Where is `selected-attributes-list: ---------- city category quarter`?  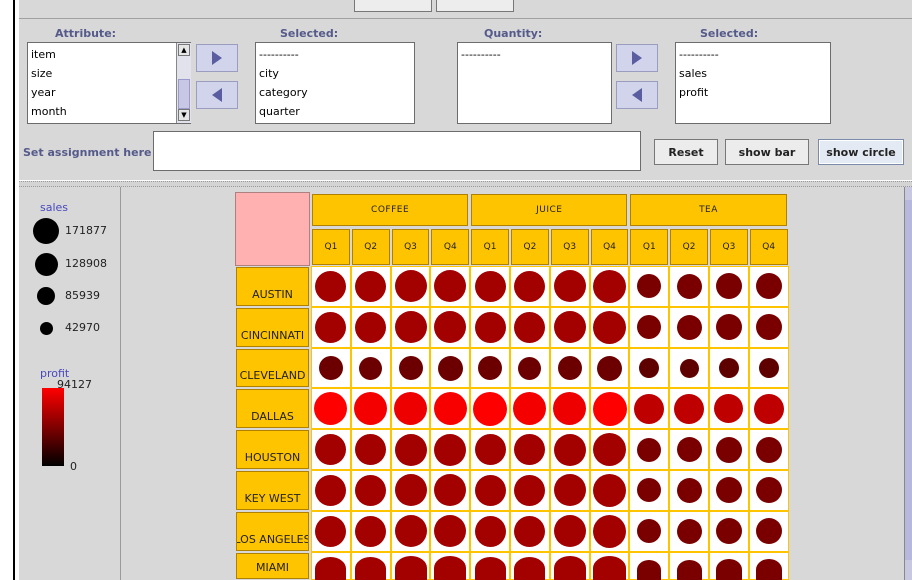
selected-attributes-list: ---------- city category quarter is located at coordinates (335, 83).